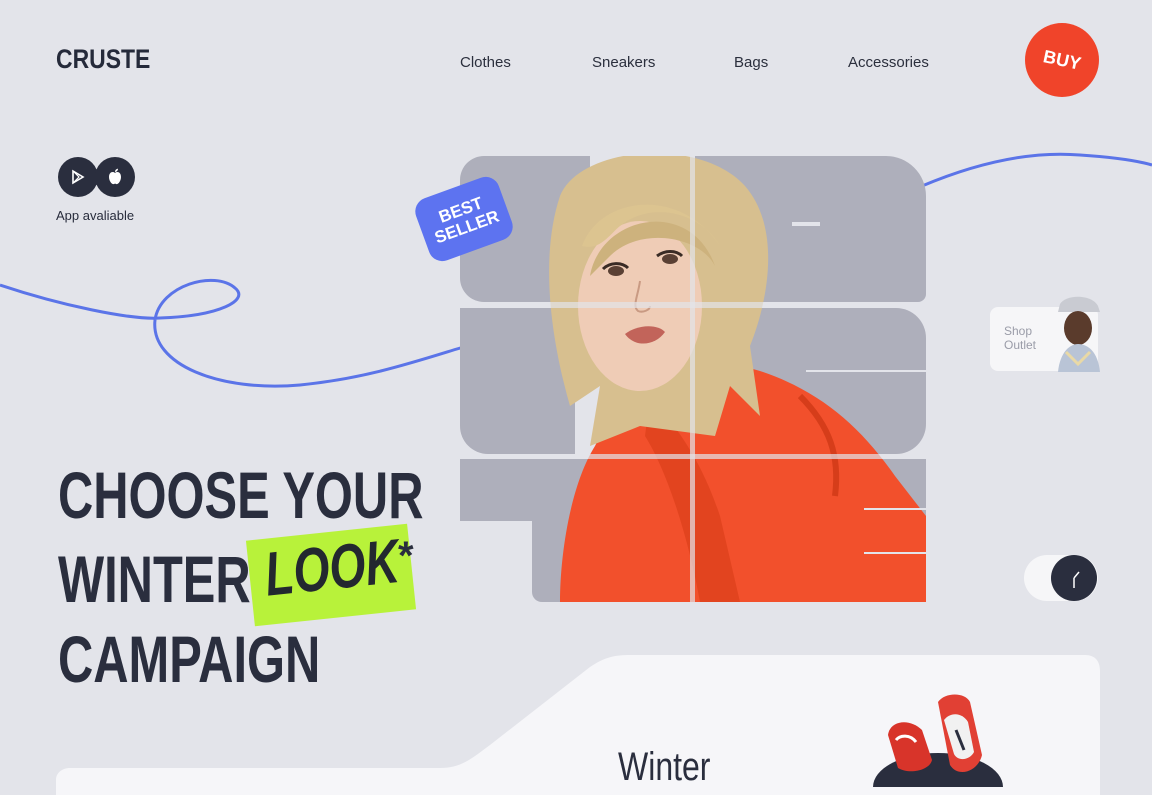  Describe the element at coordinates (1079, 334) in the screenshot. I see `outlet-model-thumbnail` at that location.